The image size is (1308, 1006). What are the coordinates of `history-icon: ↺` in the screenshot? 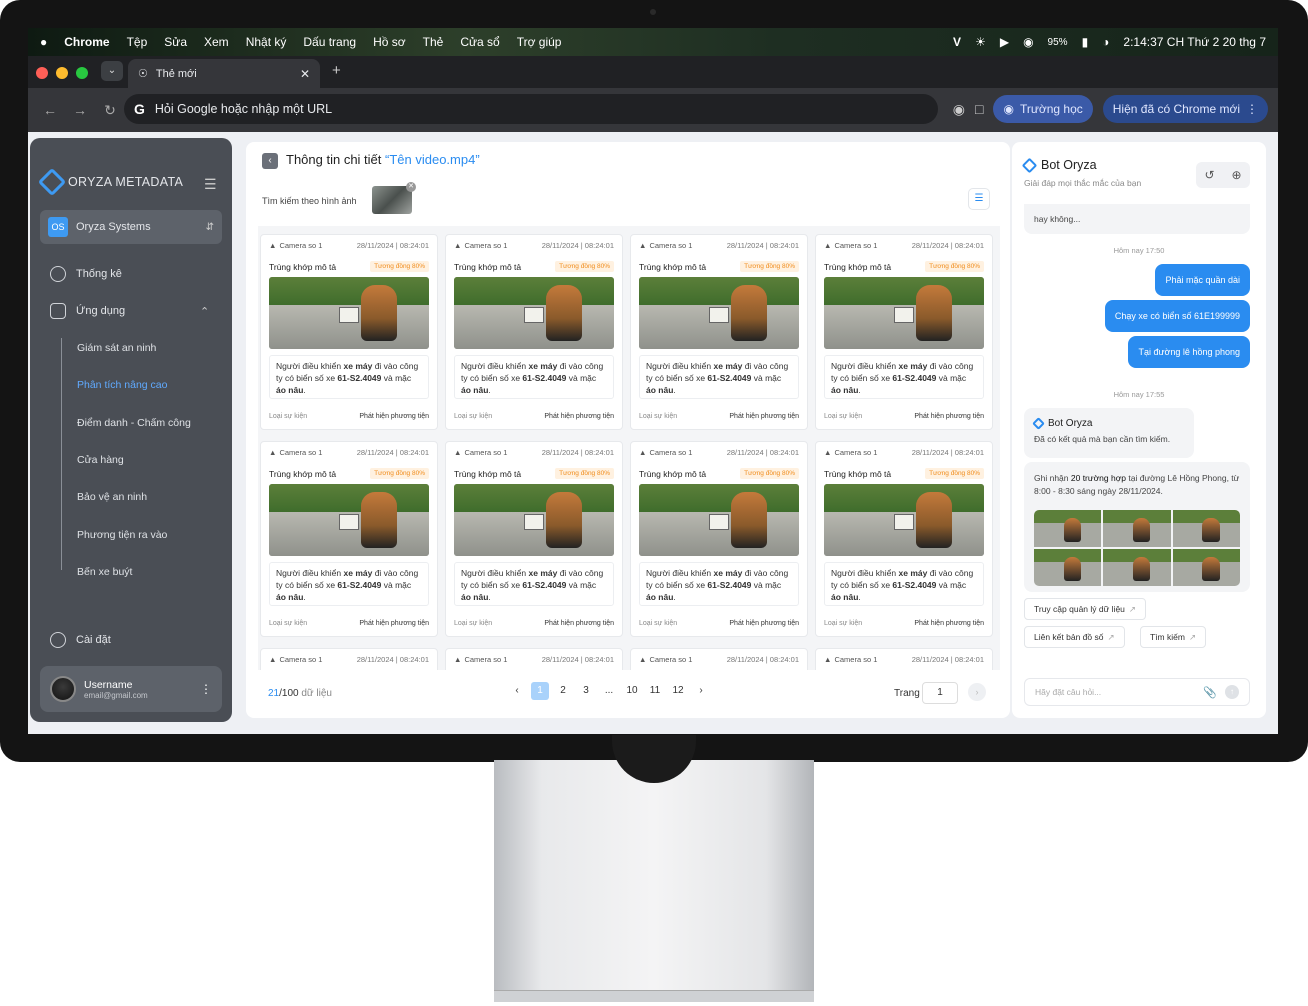 It's located at (1209, 175).